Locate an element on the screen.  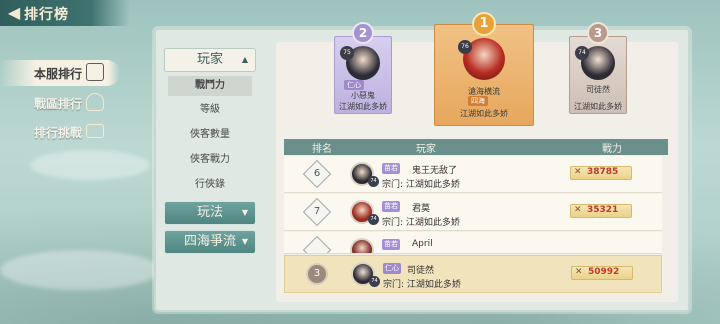
menu-gameplay: 玩法 ▼ is located at coordinates (210, 213).